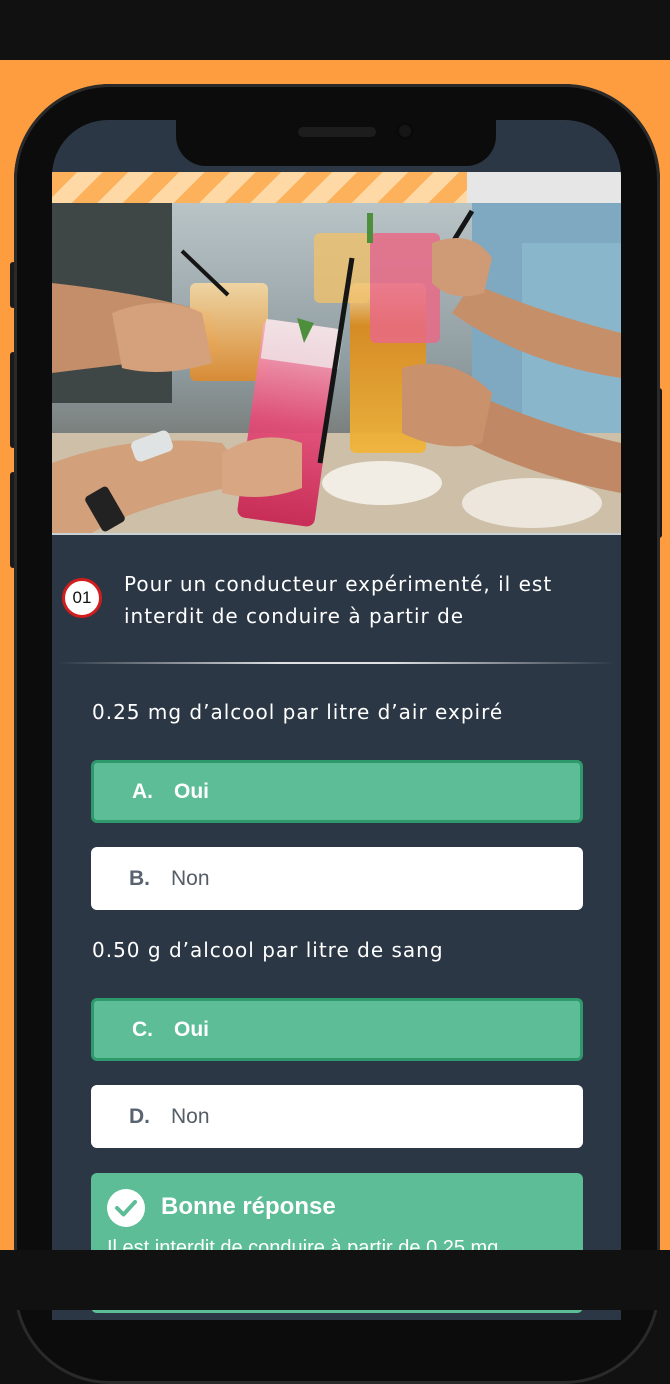 Image resolution: width=670 pixels, height=1384 pixels. I want to click on option-a-button: A. Oui, so click(337, 791).